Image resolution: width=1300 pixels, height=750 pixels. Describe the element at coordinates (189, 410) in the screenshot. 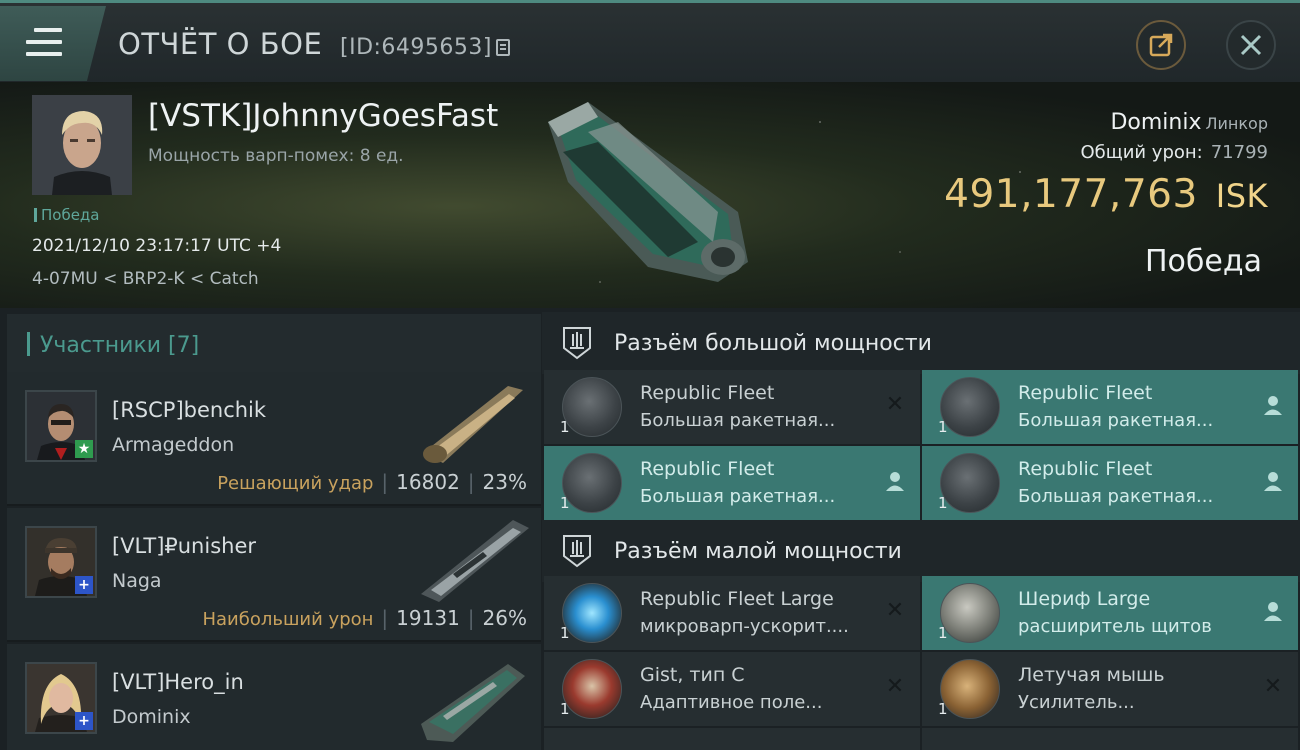

I see `participant-name: [RSCP]benchik` at that location.